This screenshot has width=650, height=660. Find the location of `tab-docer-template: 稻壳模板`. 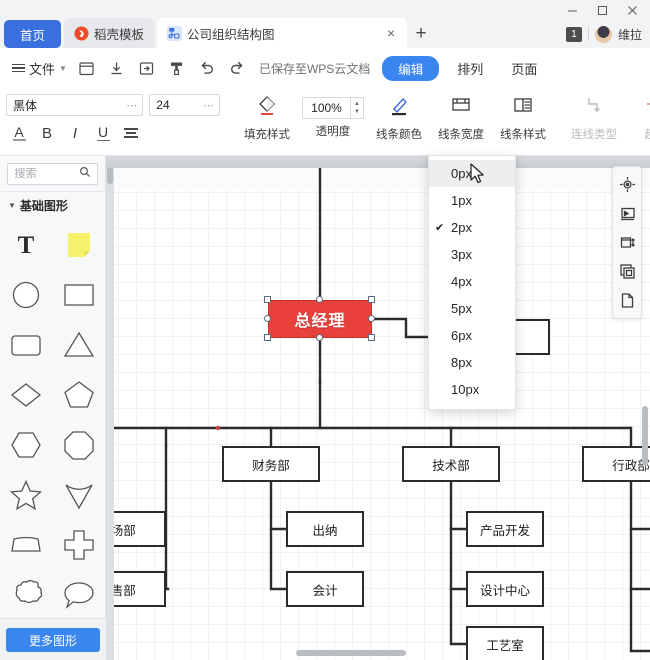

tab-docer-template: 稻壳模板 is located at coordinates (109, 33).